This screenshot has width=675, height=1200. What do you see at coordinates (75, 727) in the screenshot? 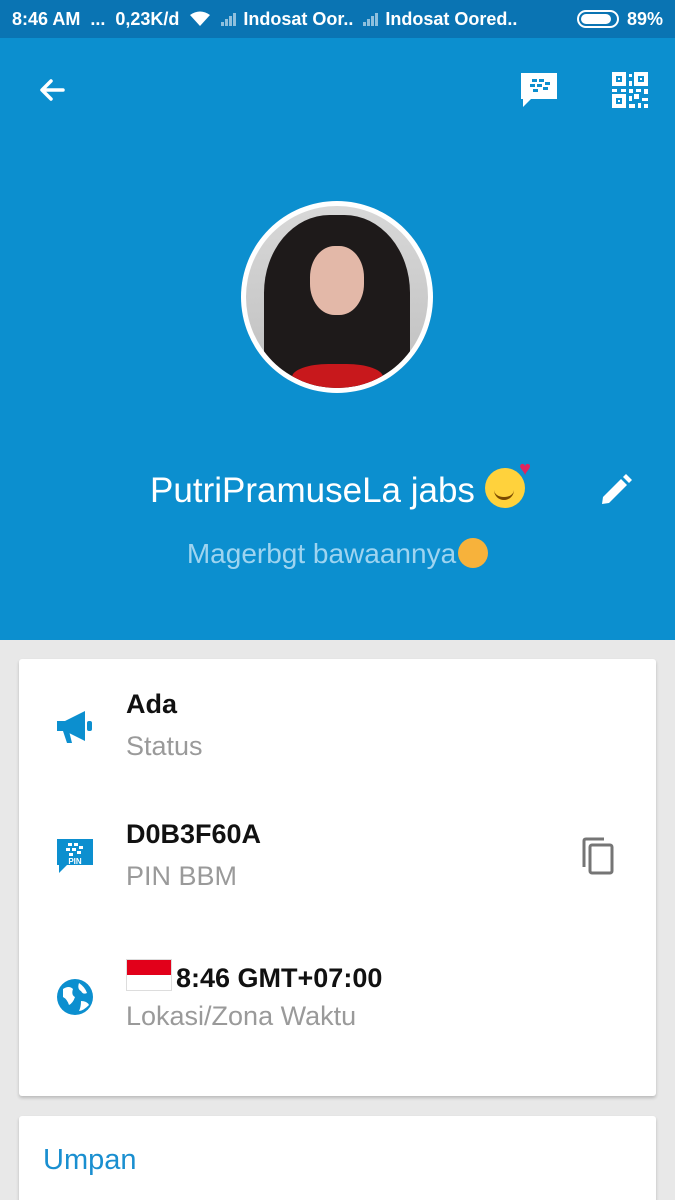
I see `megaphone-icon` at bounding box center [75, 727].